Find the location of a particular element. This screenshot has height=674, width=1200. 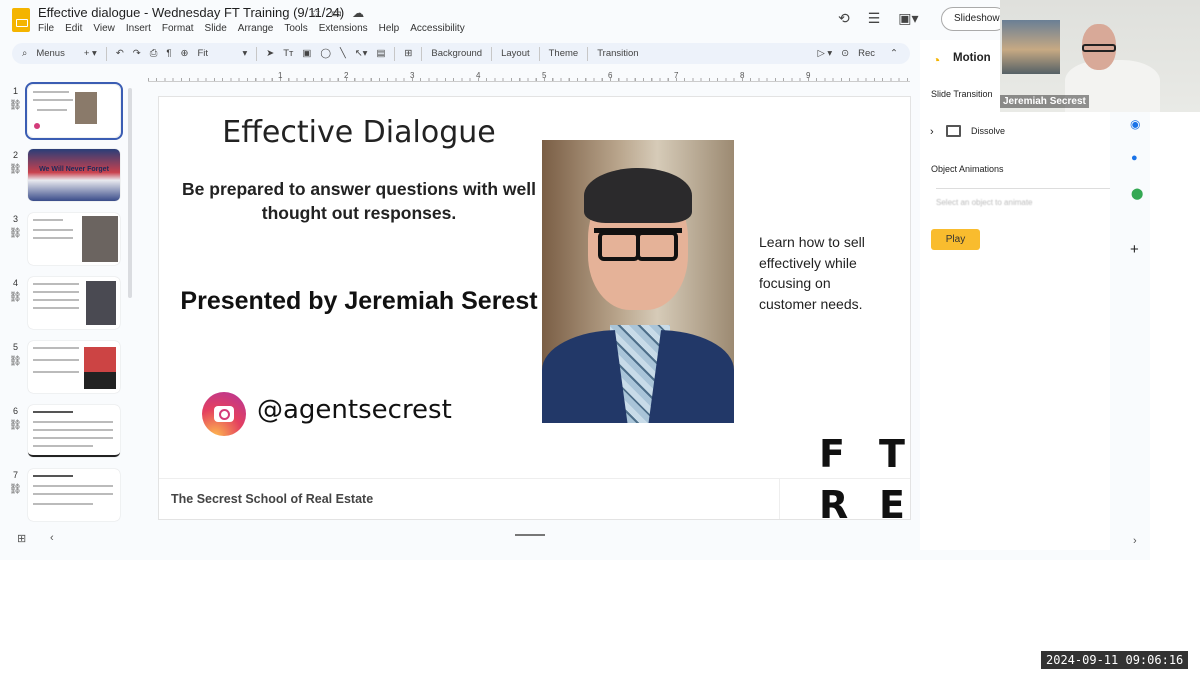

add-addon-icon: + is located at coordinates (1134, 249).